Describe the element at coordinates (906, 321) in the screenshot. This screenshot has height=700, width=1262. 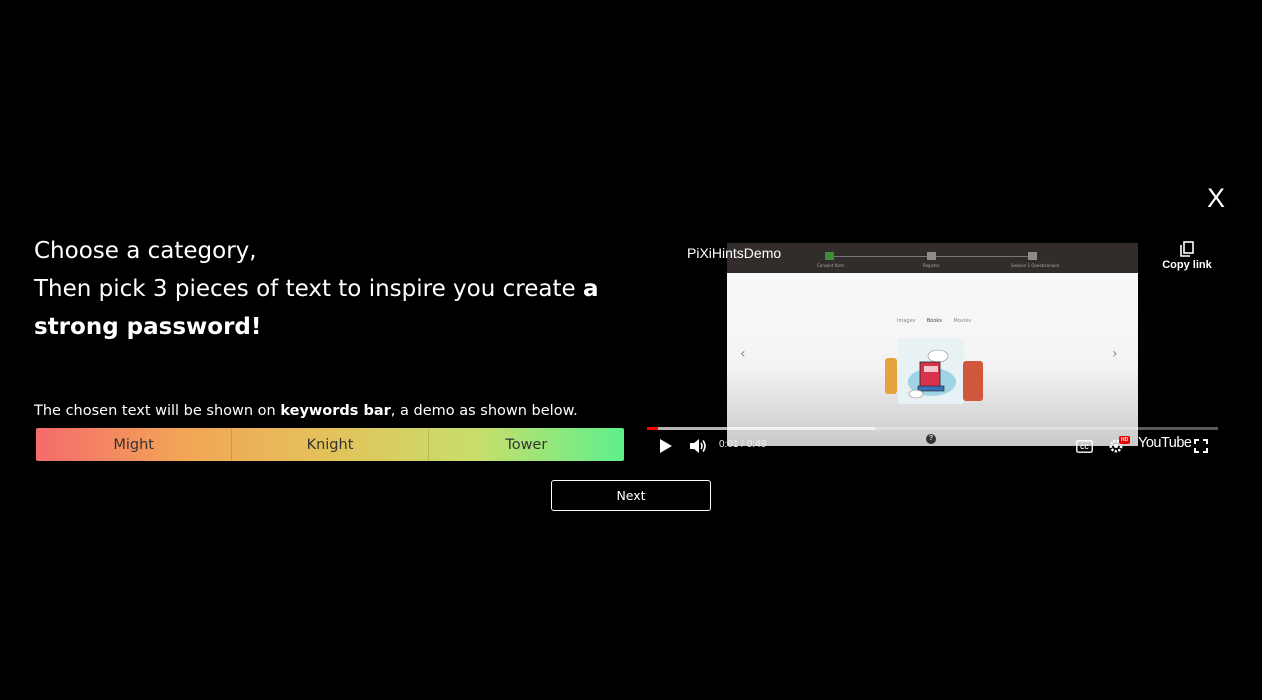
I see `thumbnail-tab: Images` at that location.